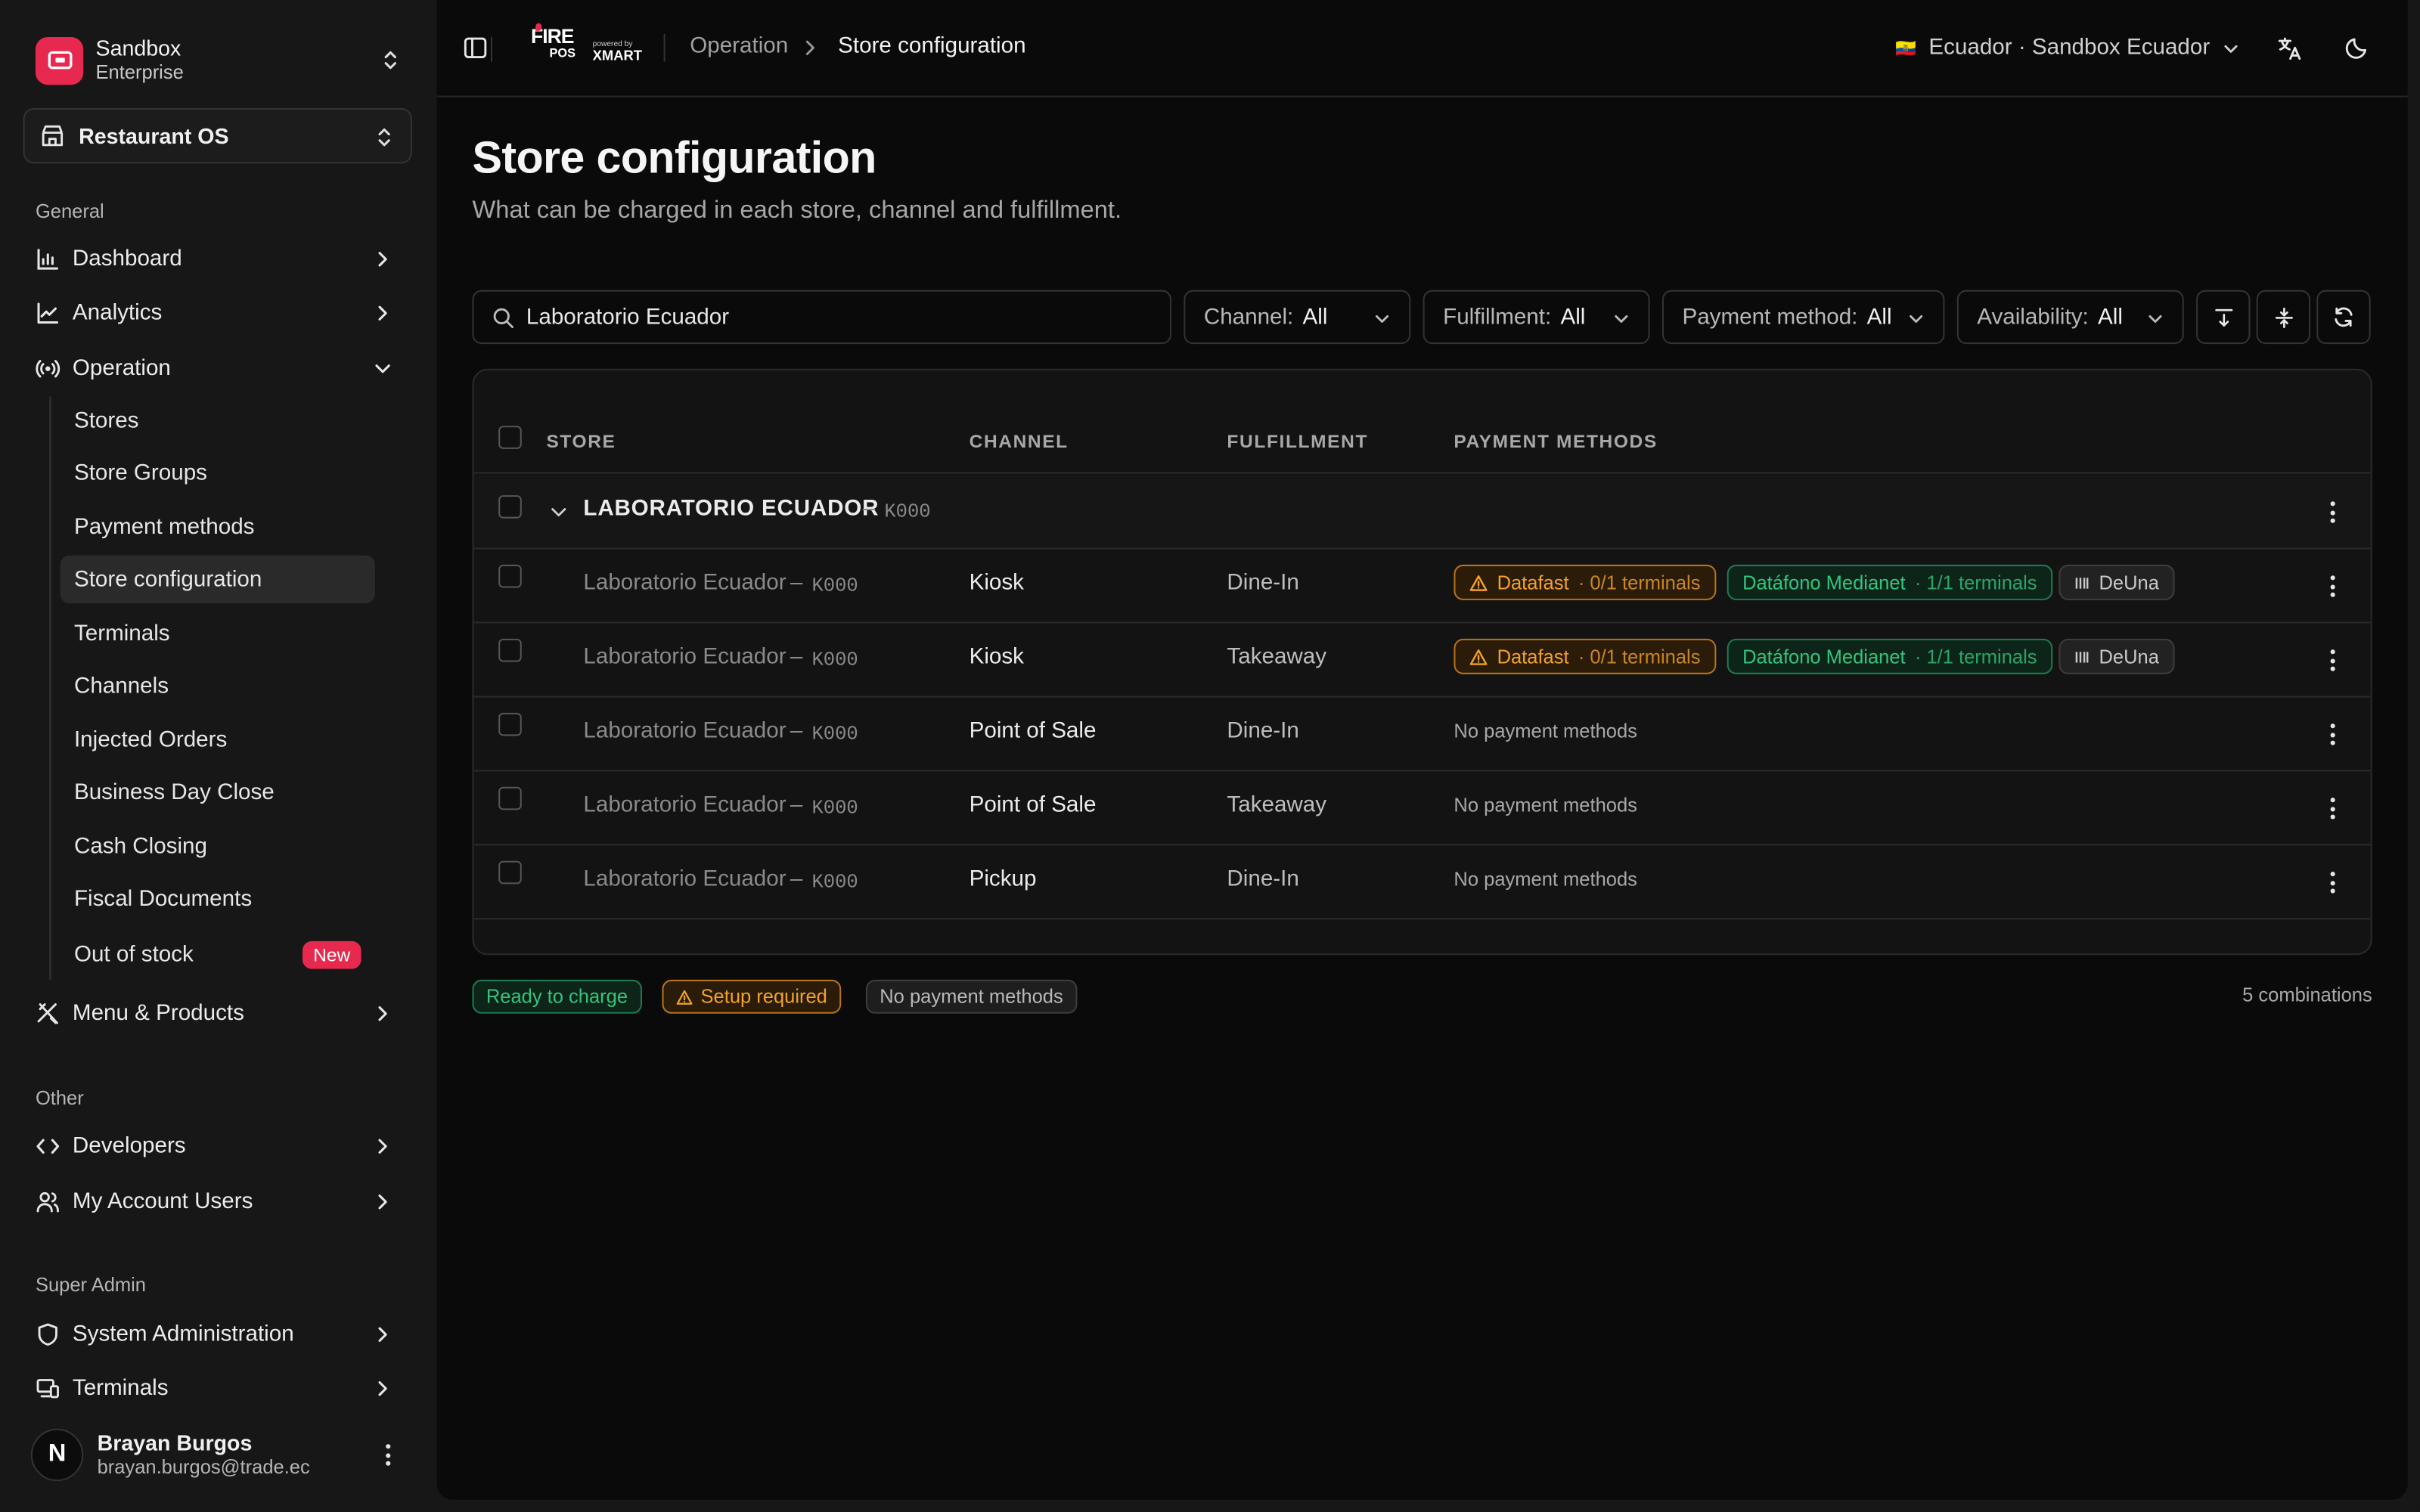 The height and width of the screenshot is (1512, 2420). Describe the element at coordinates (1803, 317) in the screenshot. I see `filter-payment-method: Payment method: All` at that location.